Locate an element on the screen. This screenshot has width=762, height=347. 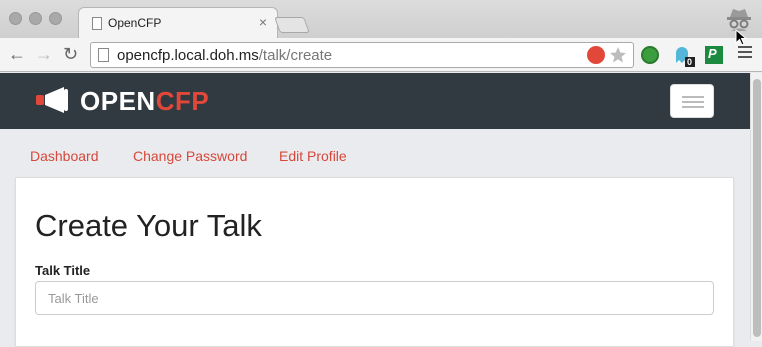
url-text: opencfp.local.doh.ms/talk/create is located at coordinates (224, 55).